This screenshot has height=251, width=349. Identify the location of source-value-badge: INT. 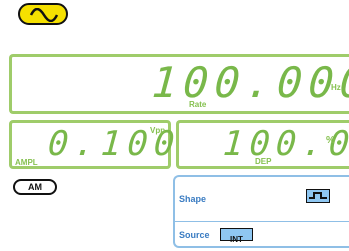
(236, 236).